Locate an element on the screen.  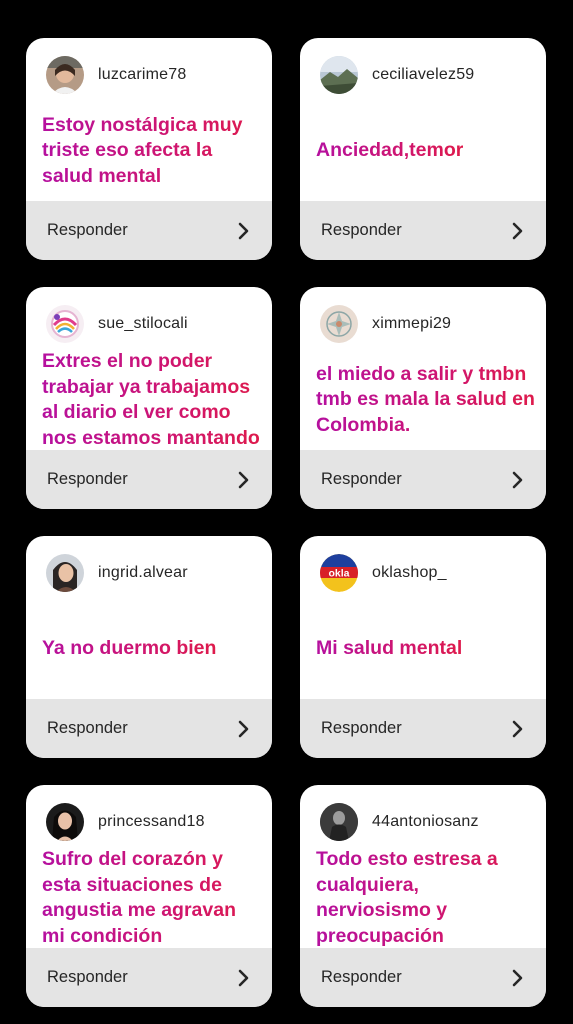
avatar-logo-text: okla is located at coordinates (338, 574).